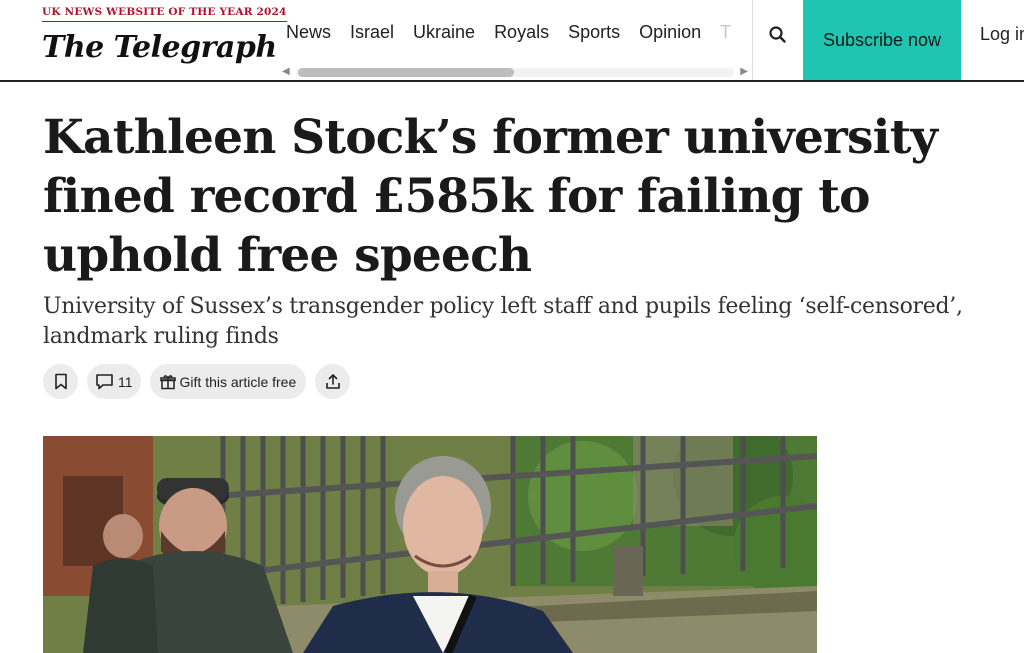 This screenshot has width=1024, height=653. I want to click on share-icon, so click(333, 381).